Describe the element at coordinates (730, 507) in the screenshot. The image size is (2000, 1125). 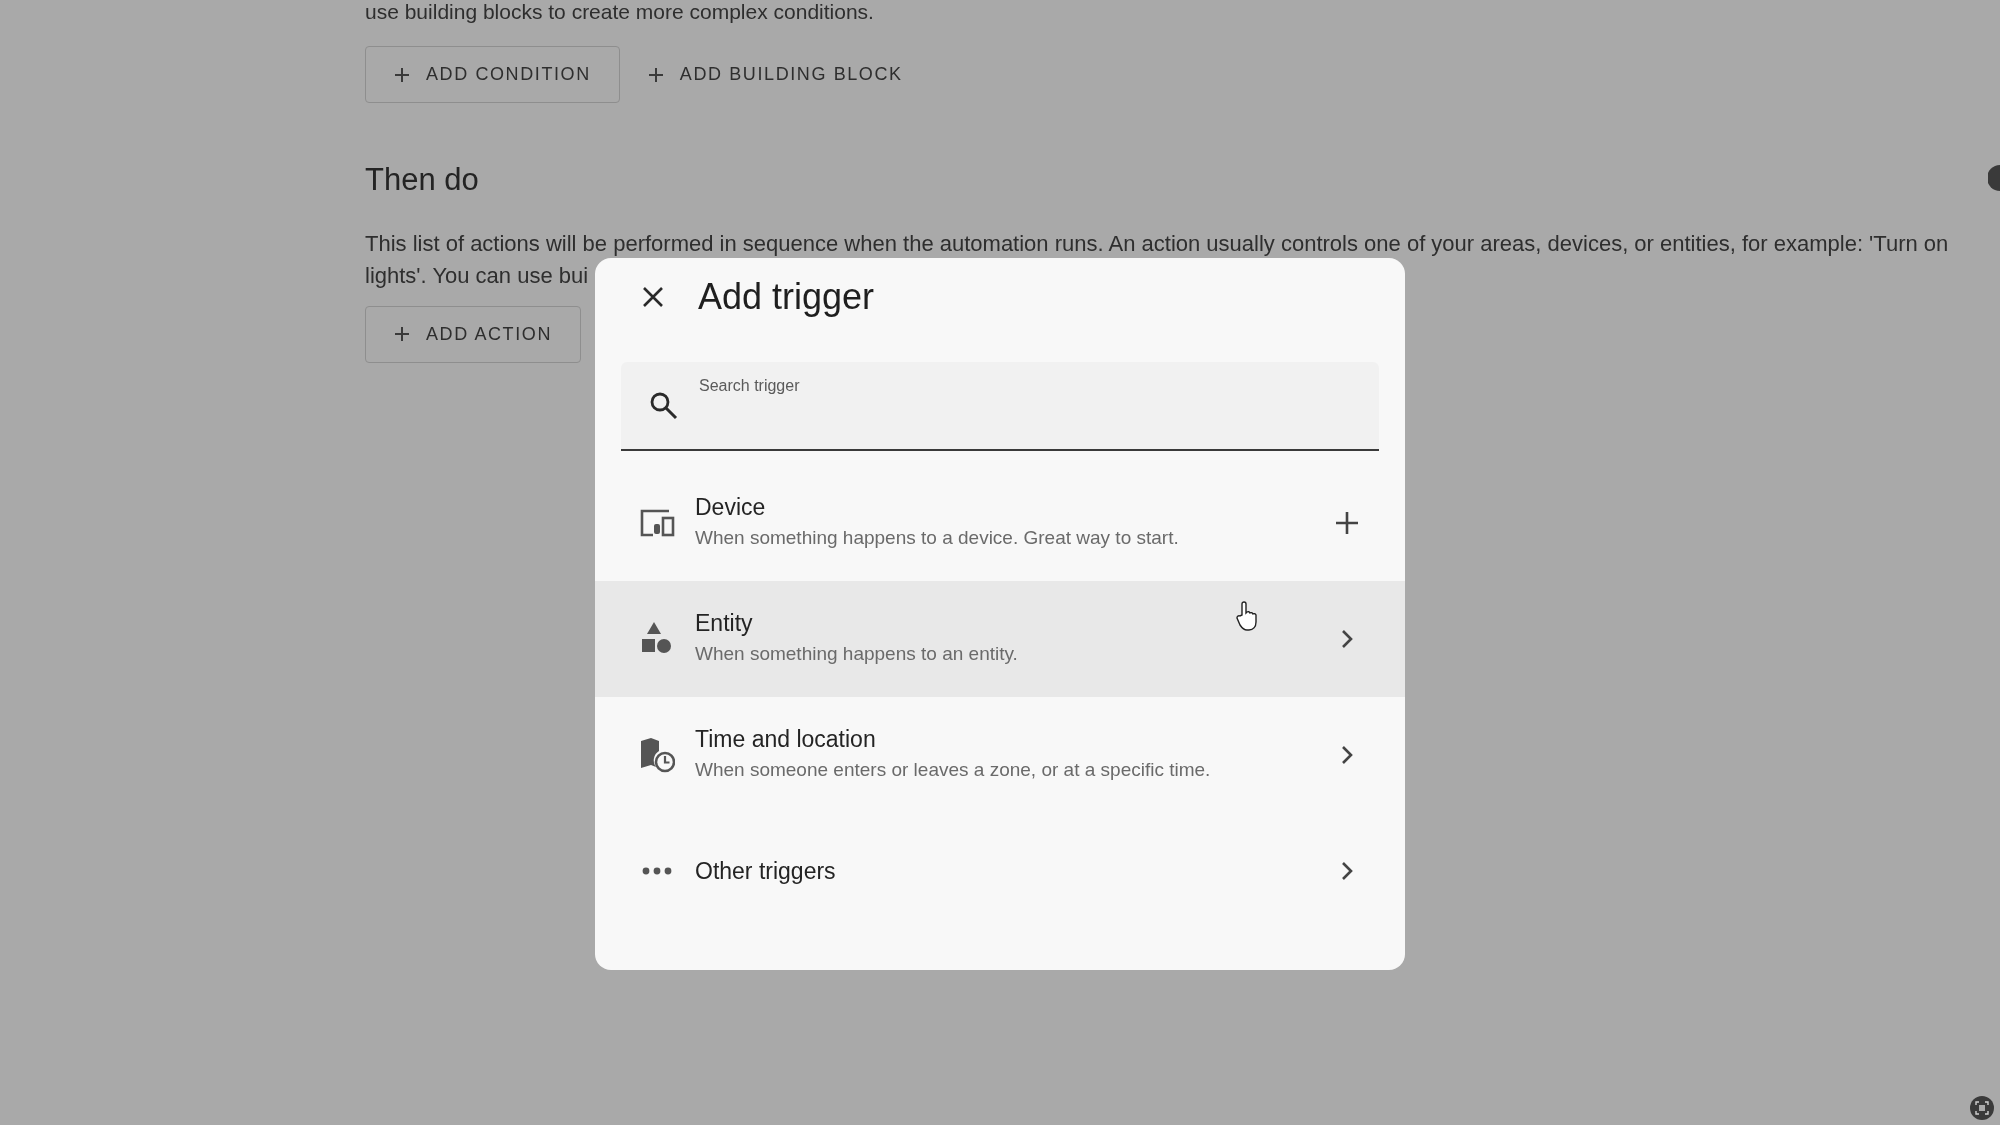
I see `item-title: Device` at that location.